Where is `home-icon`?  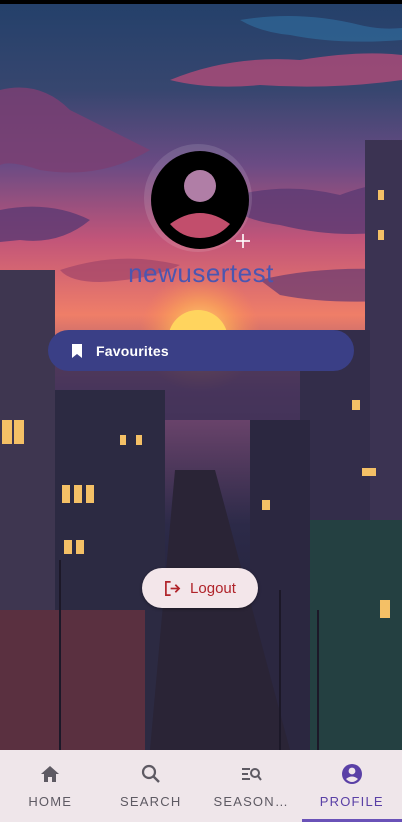 home-icon is located at coordinates (50, 774).